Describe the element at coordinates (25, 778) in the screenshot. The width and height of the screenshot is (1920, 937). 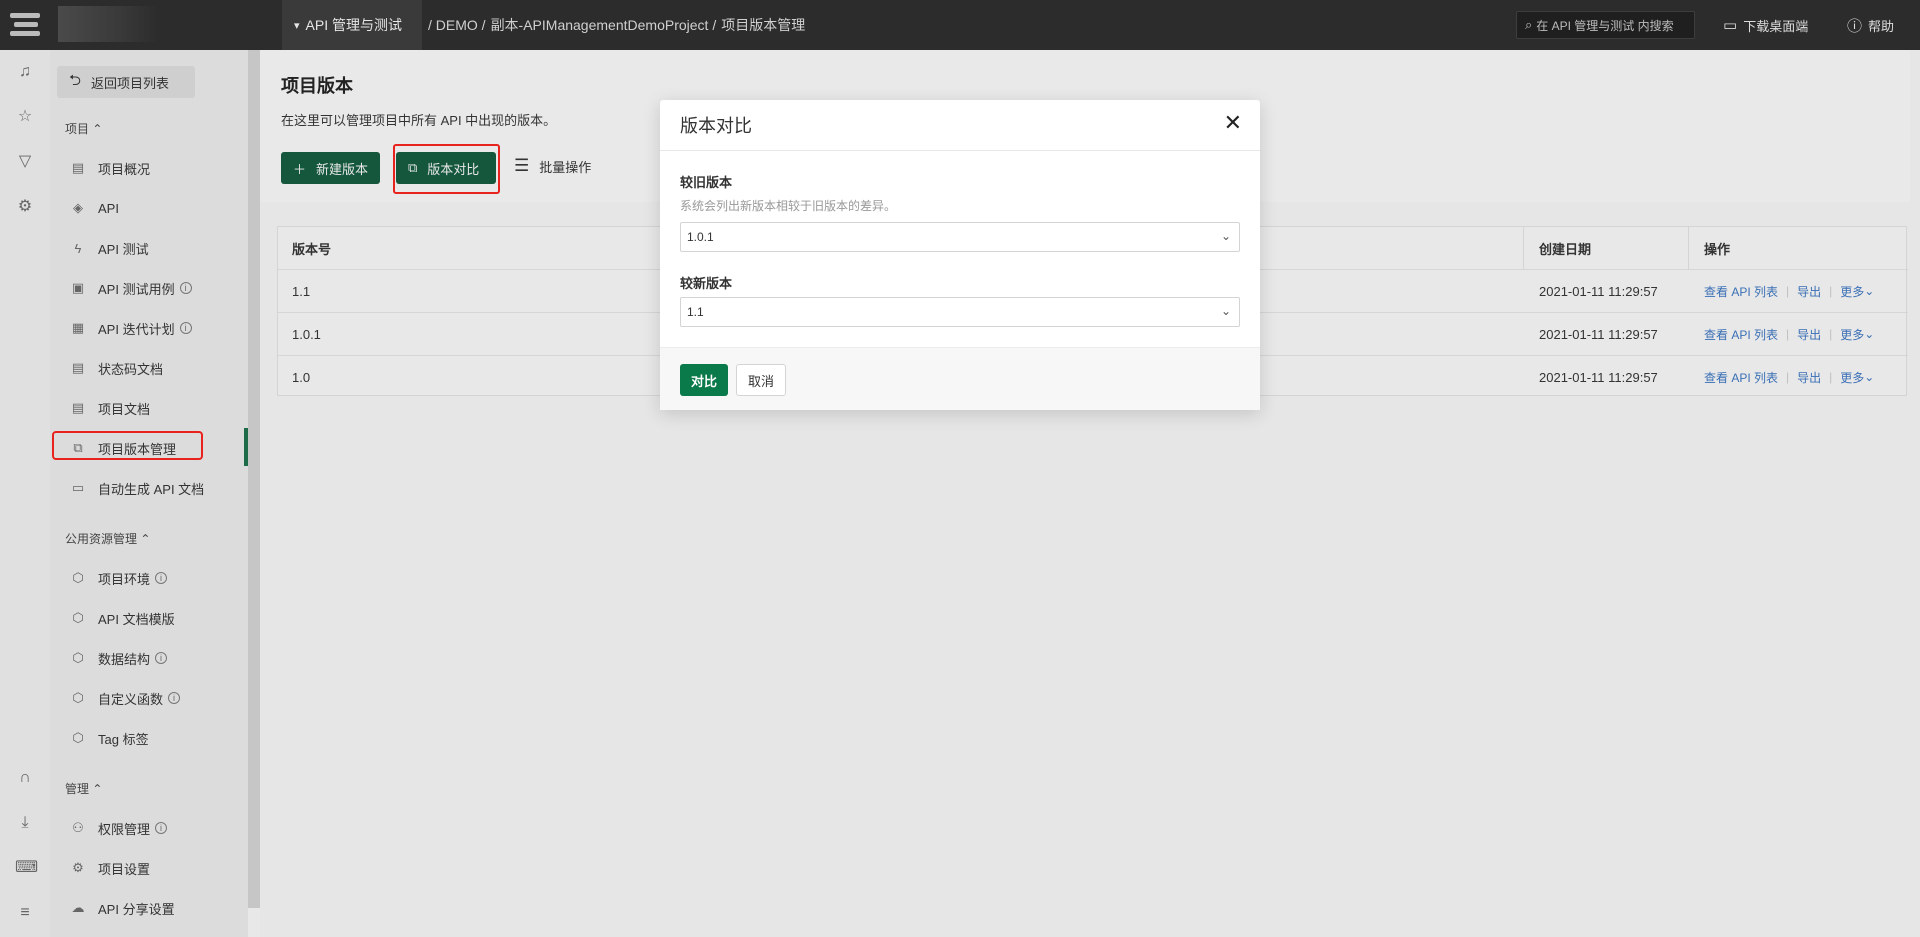
I see `headset-icon: ∩` at that location.